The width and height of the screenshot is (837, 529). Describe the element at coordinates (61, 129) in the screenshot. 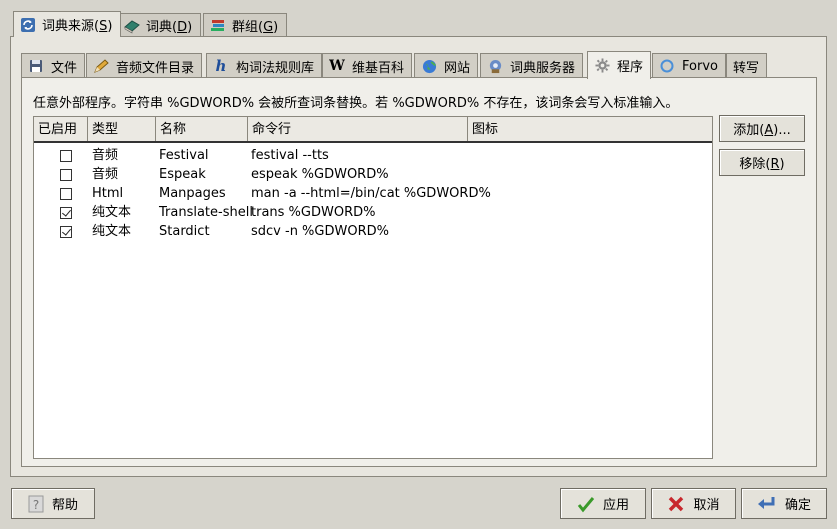

I see `column-enabled: 已启用` at that location.